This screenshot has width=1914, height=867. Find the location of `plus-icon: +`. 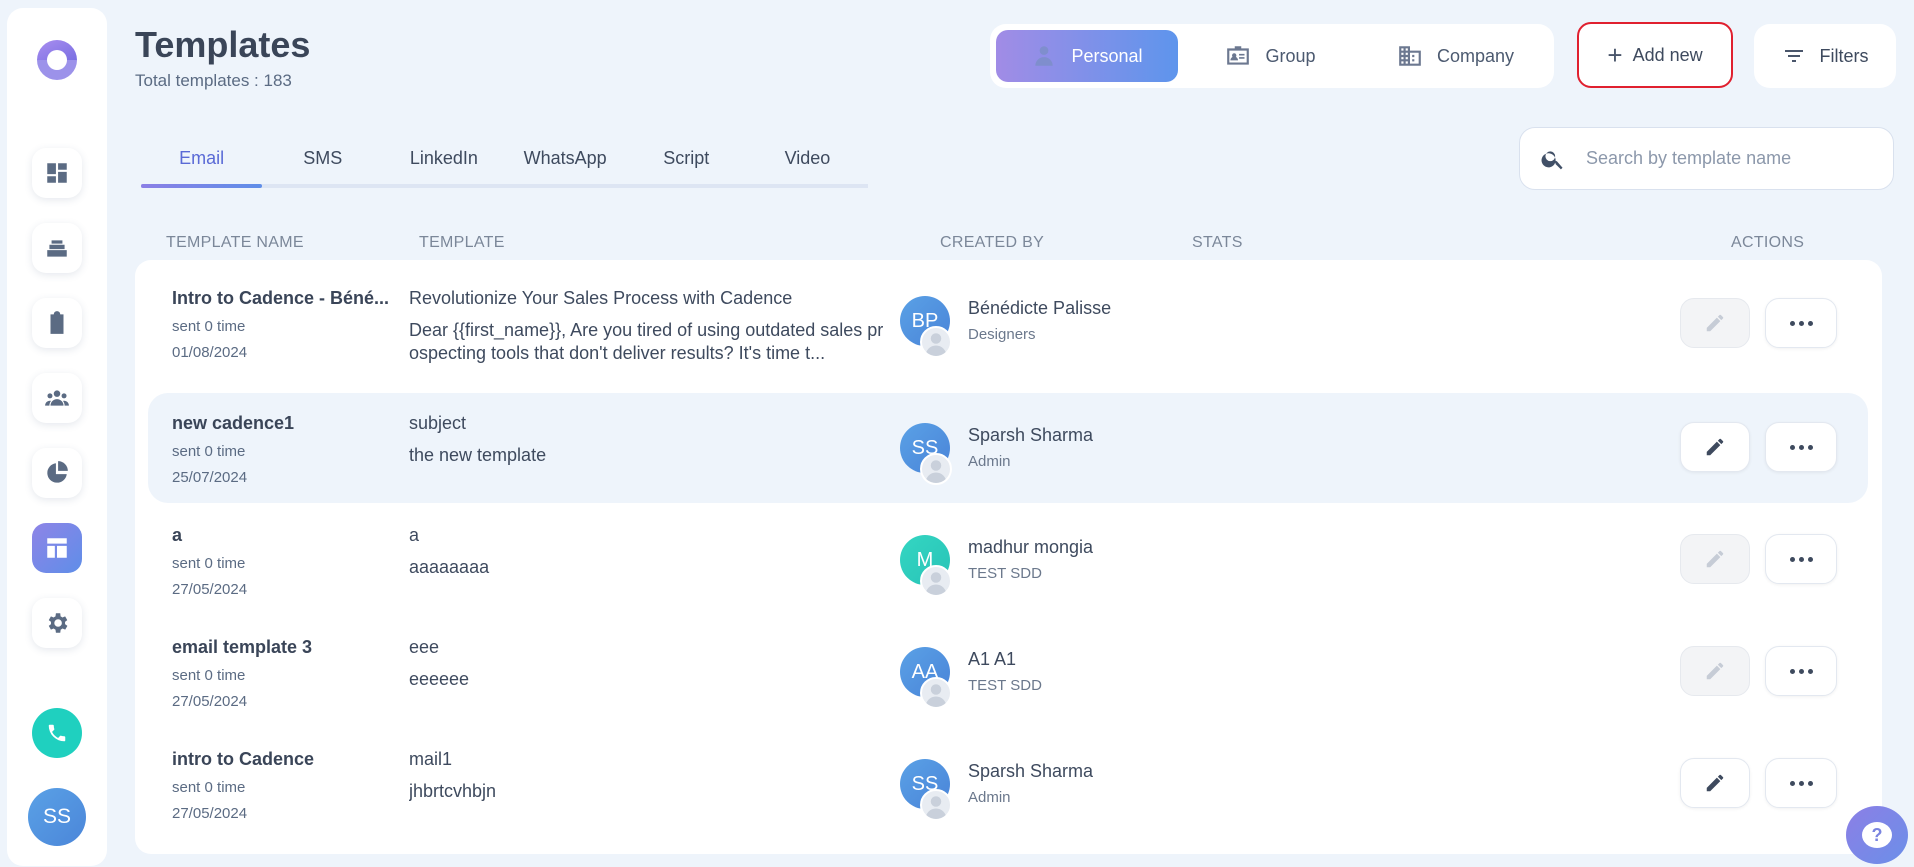

plus-icon: + is located at coordinates (1615, 55).